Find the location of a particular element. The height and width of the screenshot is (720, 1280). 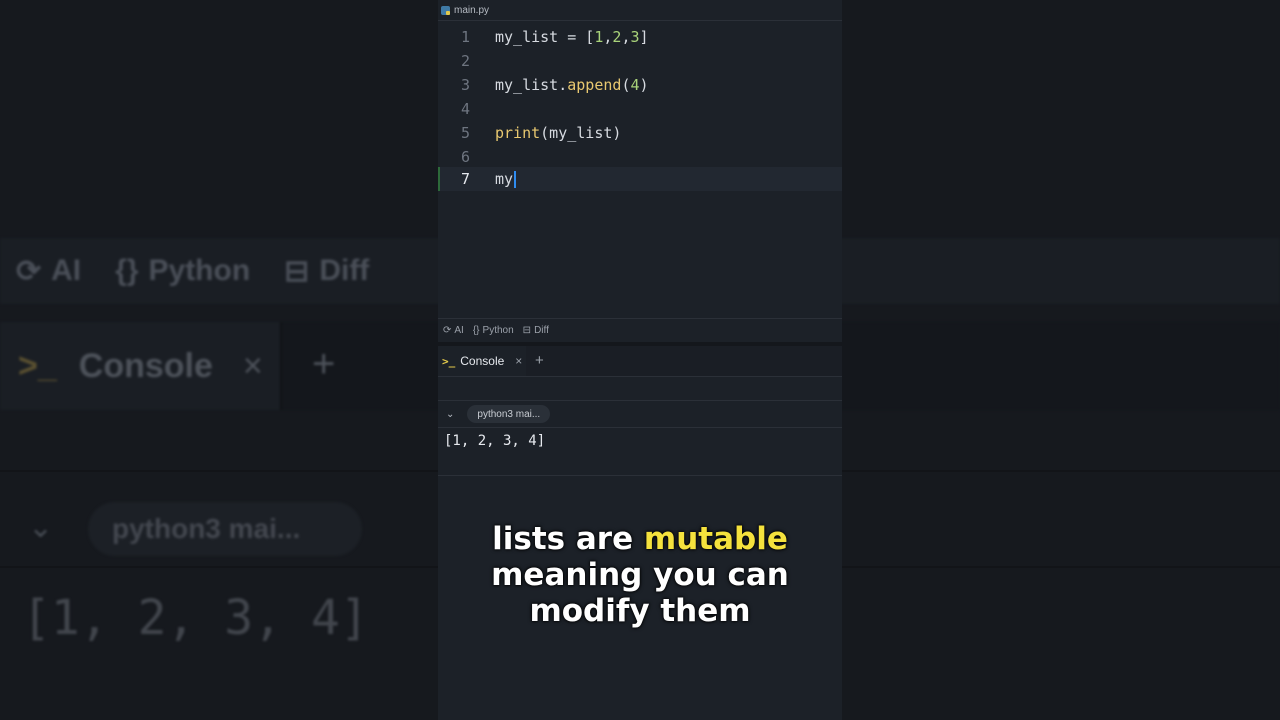

caption-line-2: meaning you can is located at coordinates (640, 575).